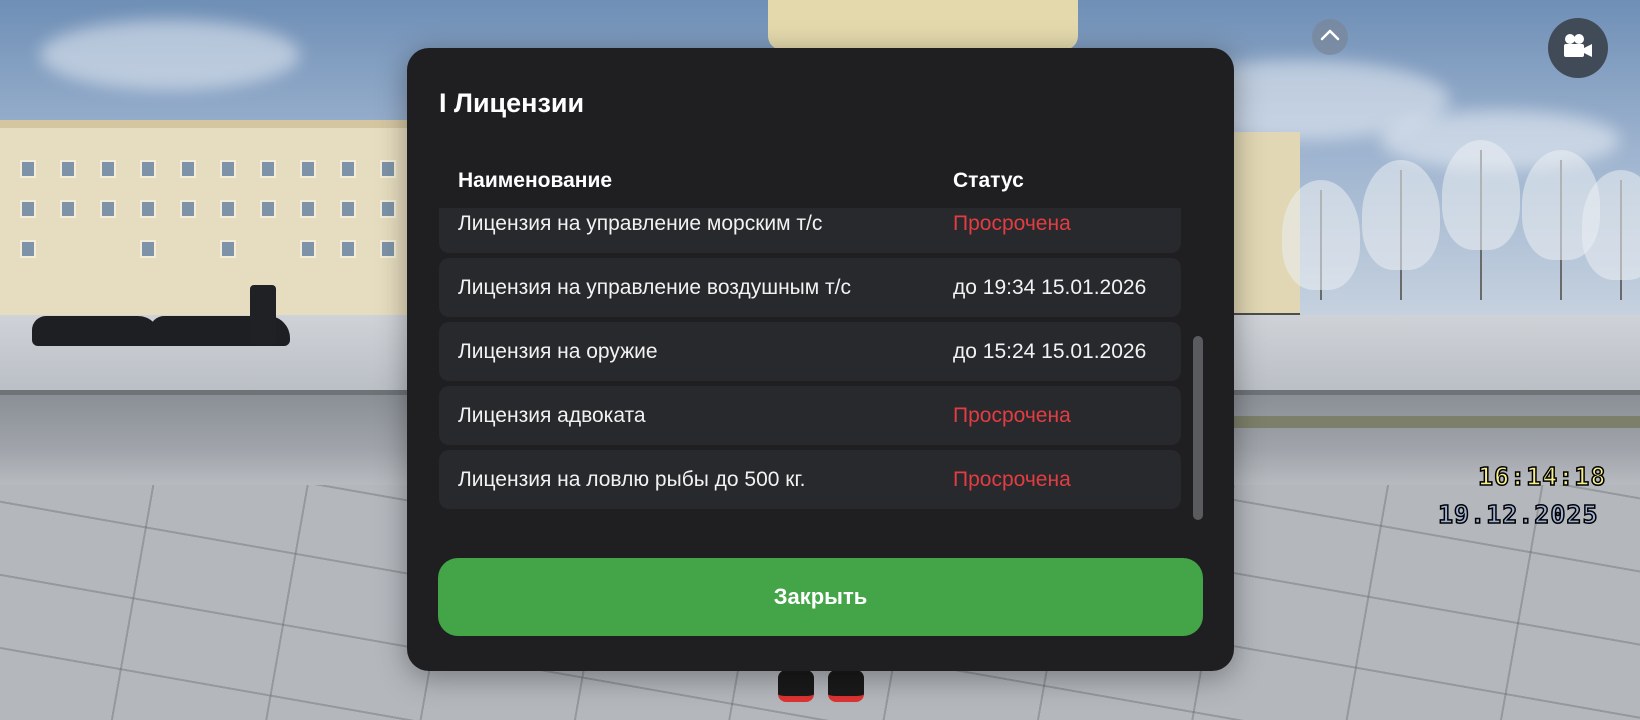 This screenshot has height=720, width=1640. Describe the element at coordinates (1198, 428) in the screenshot. I see `scrollbar-thumb` at that location.